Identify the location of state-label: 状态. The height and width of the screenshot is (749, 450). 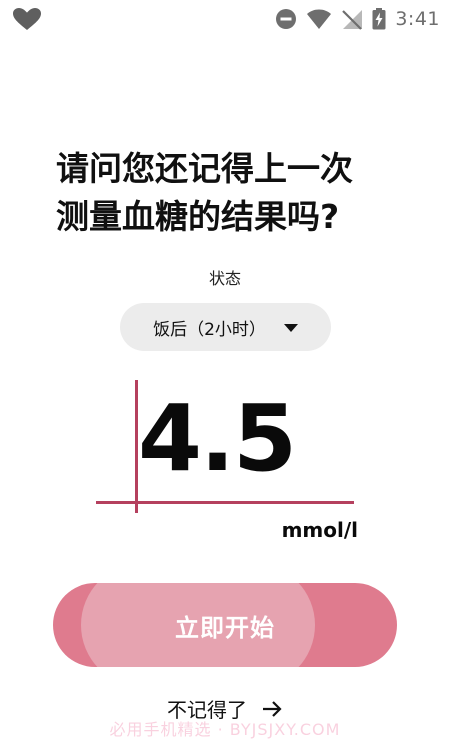
(224, 278).